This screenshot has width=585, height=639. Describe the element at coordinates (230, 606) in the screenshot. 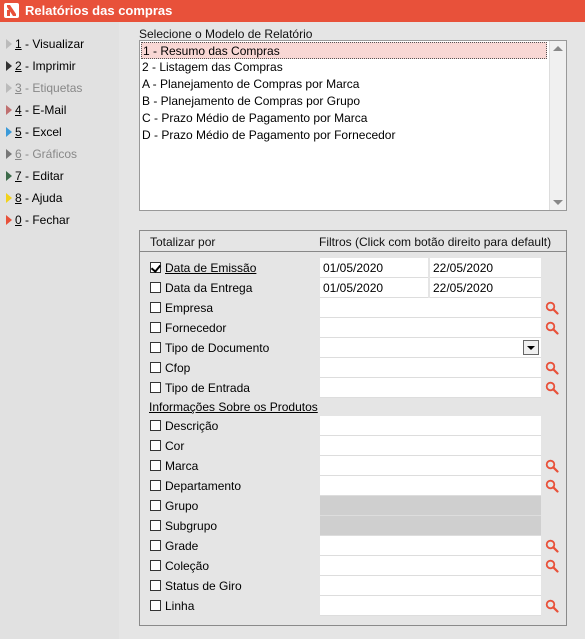

I see `product-row: Linha` at that location.